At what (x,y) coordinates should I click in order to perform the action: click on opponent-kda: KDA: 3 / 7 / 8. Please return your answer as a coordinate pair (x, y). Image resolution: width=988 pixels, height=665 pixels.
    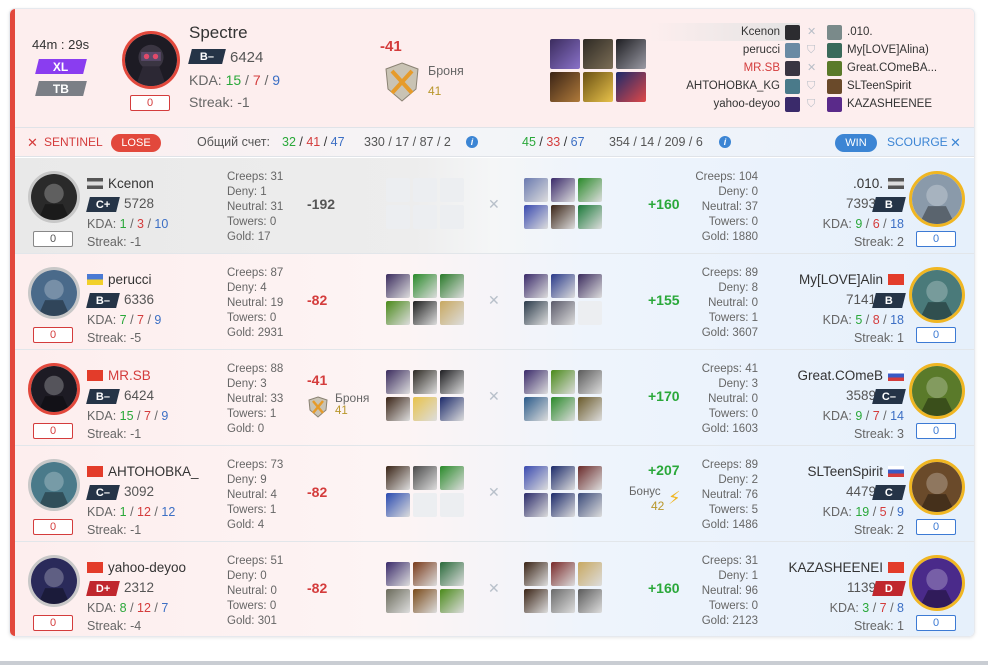
    Looking at the image, I should click on (866, 608).